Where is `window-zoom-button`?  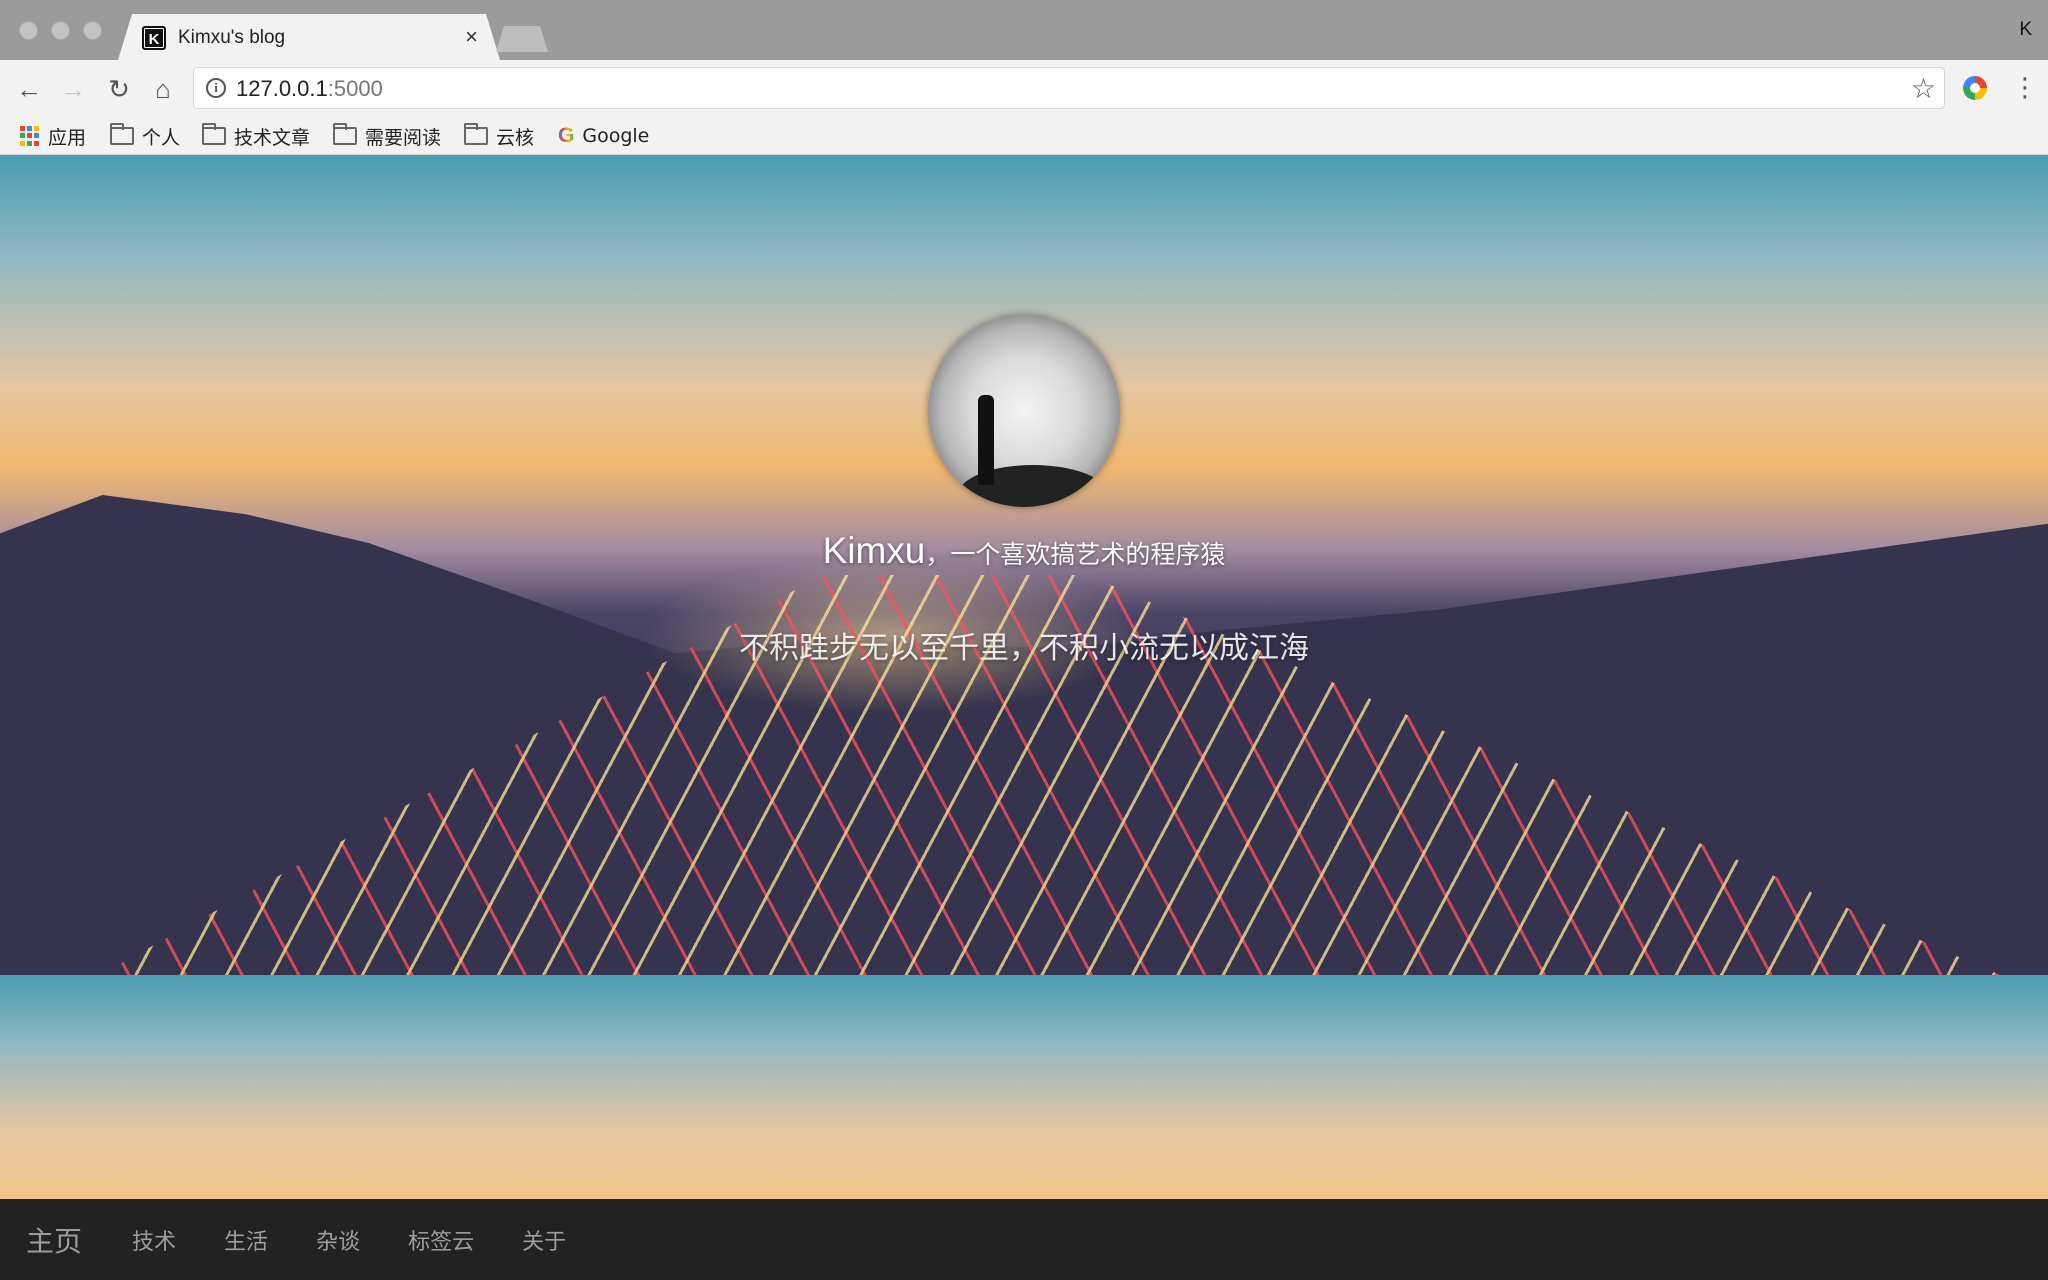
window-zoom-button is located at coordinates (92, 30).